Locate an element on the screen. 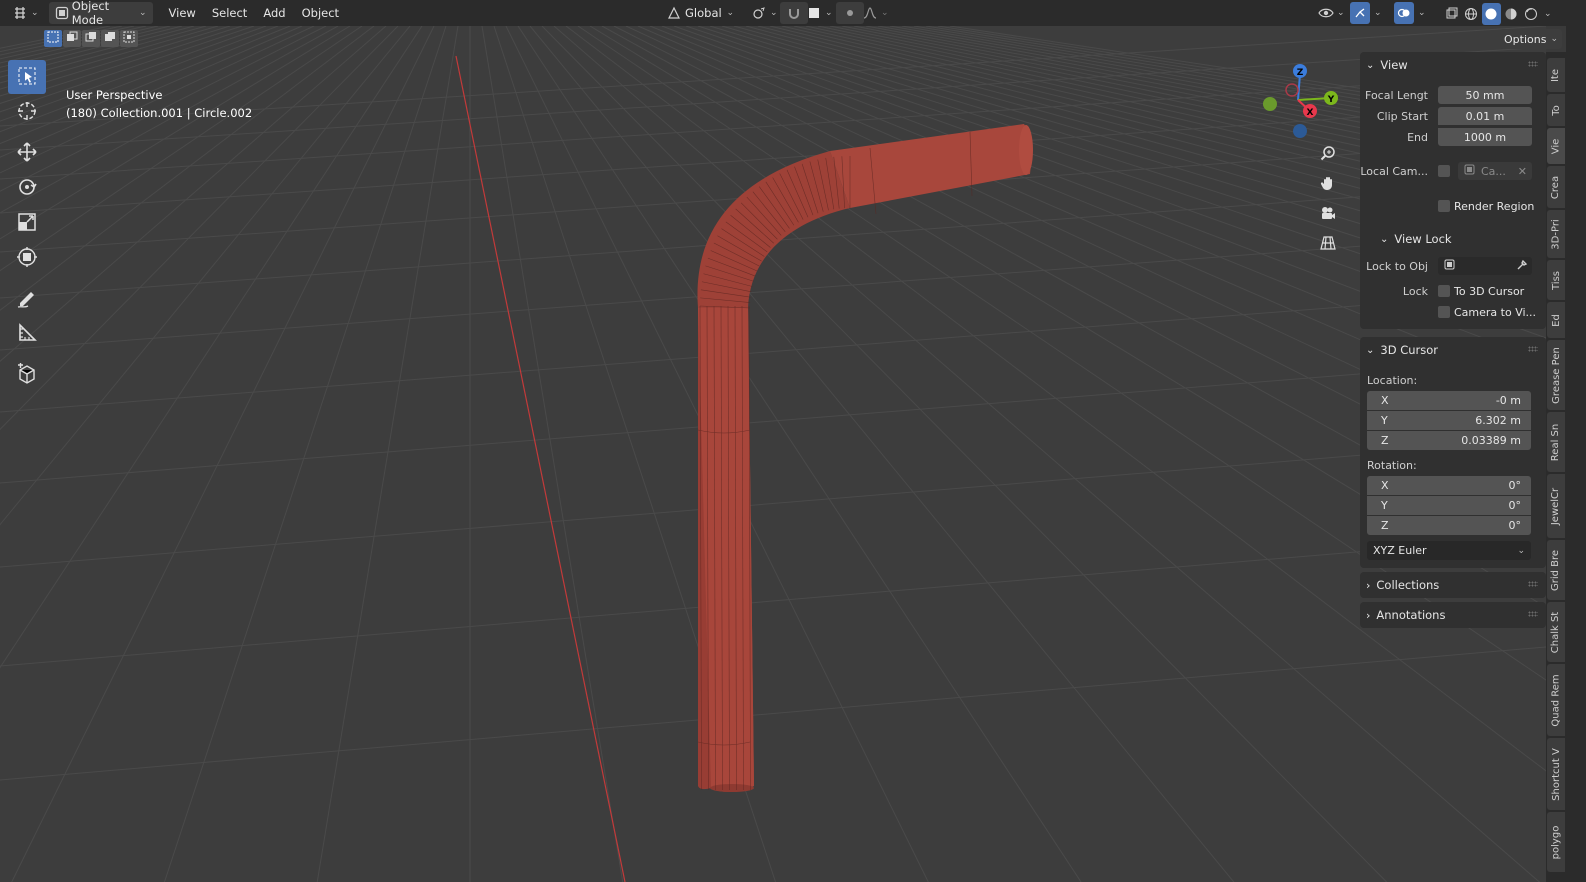  grid-editor-icon is located at coordinates (20, 13).